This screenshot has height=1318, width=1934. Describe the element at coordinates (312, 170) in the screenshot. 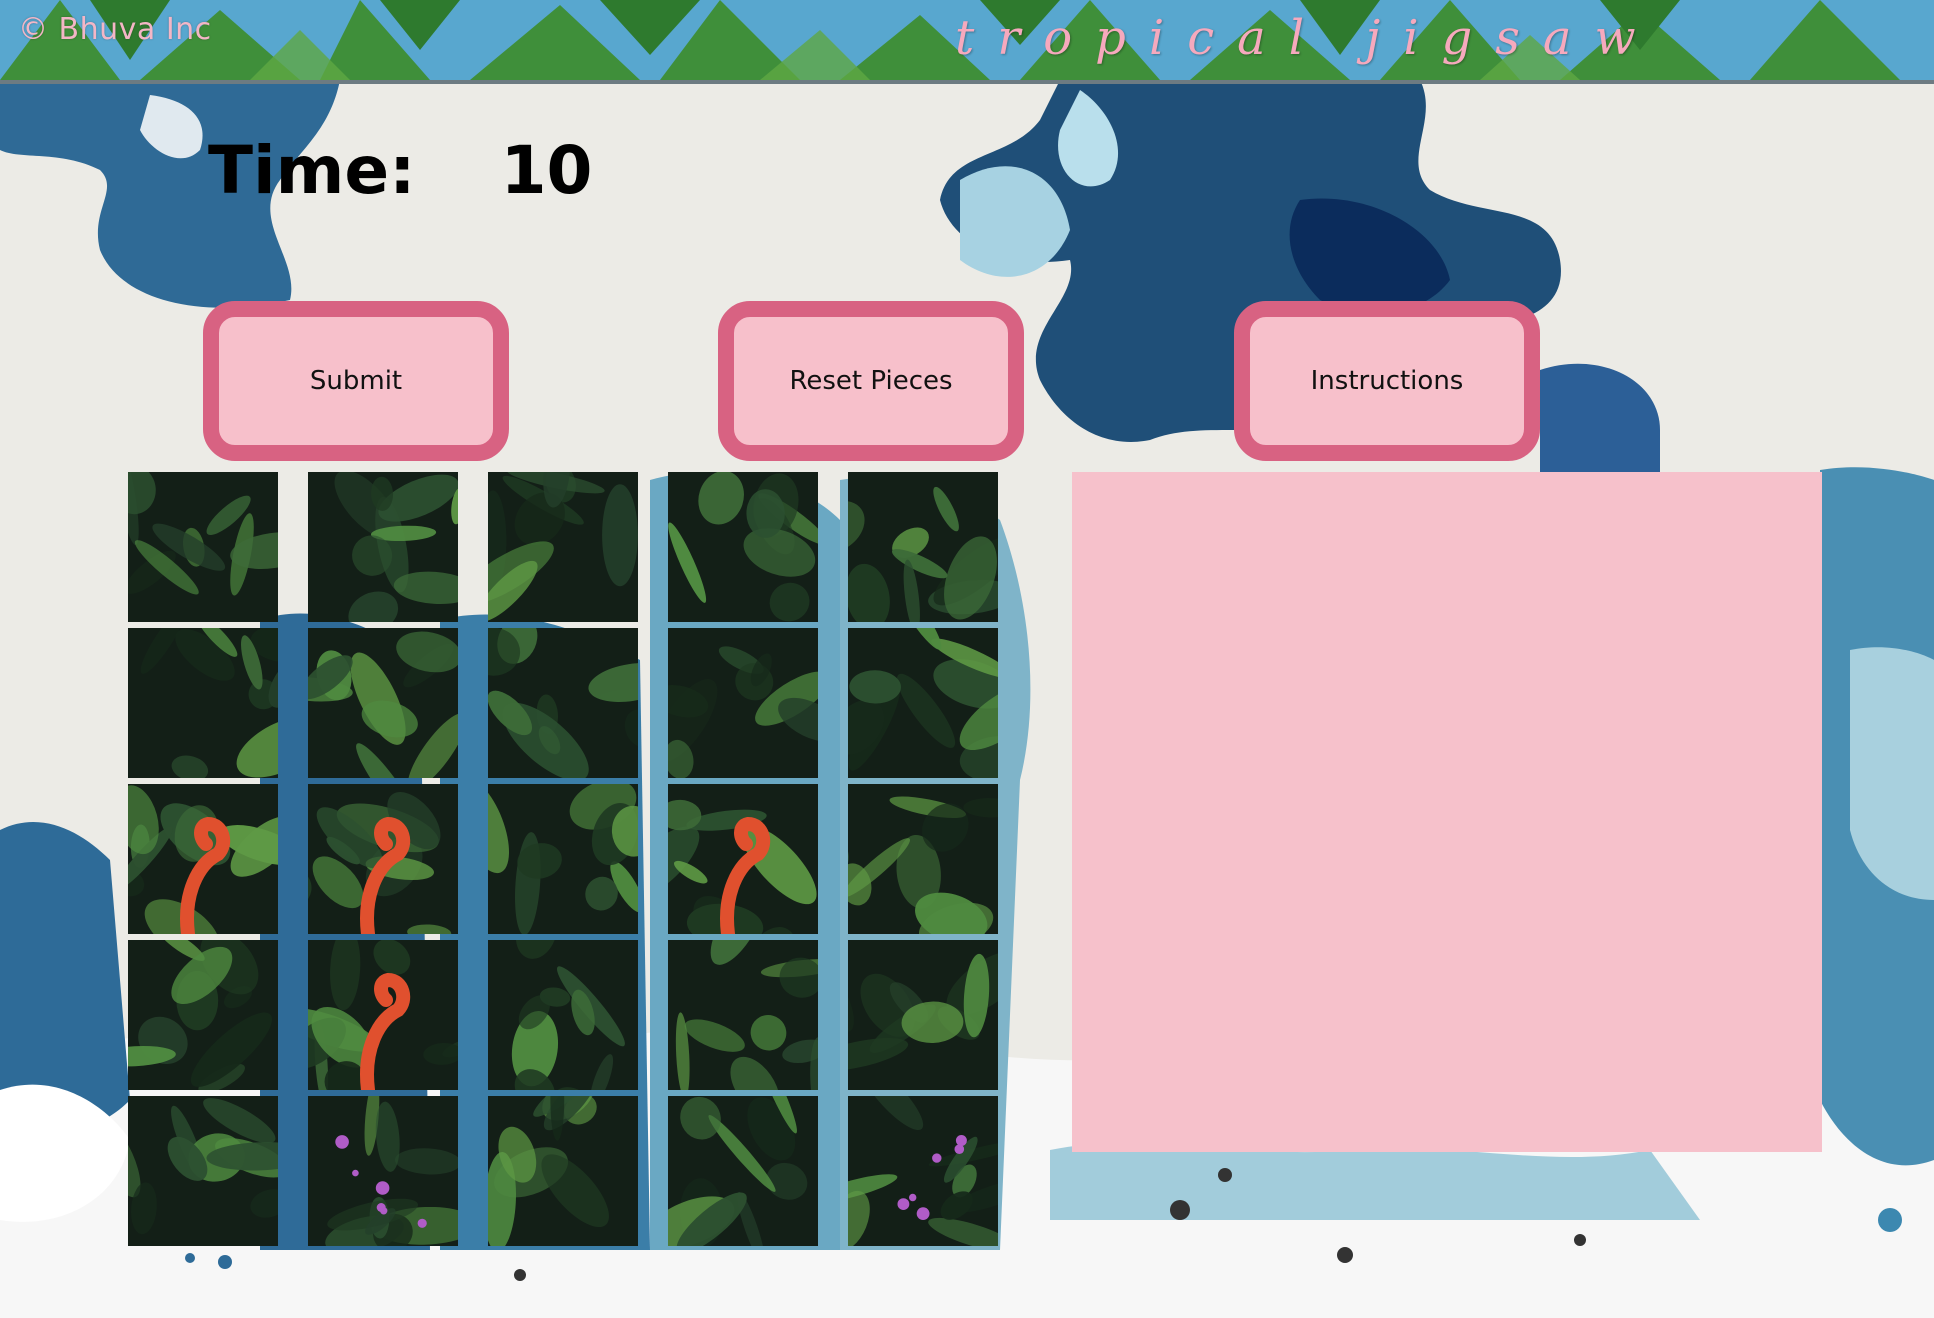

I see `timer-label: Time:` at that location.